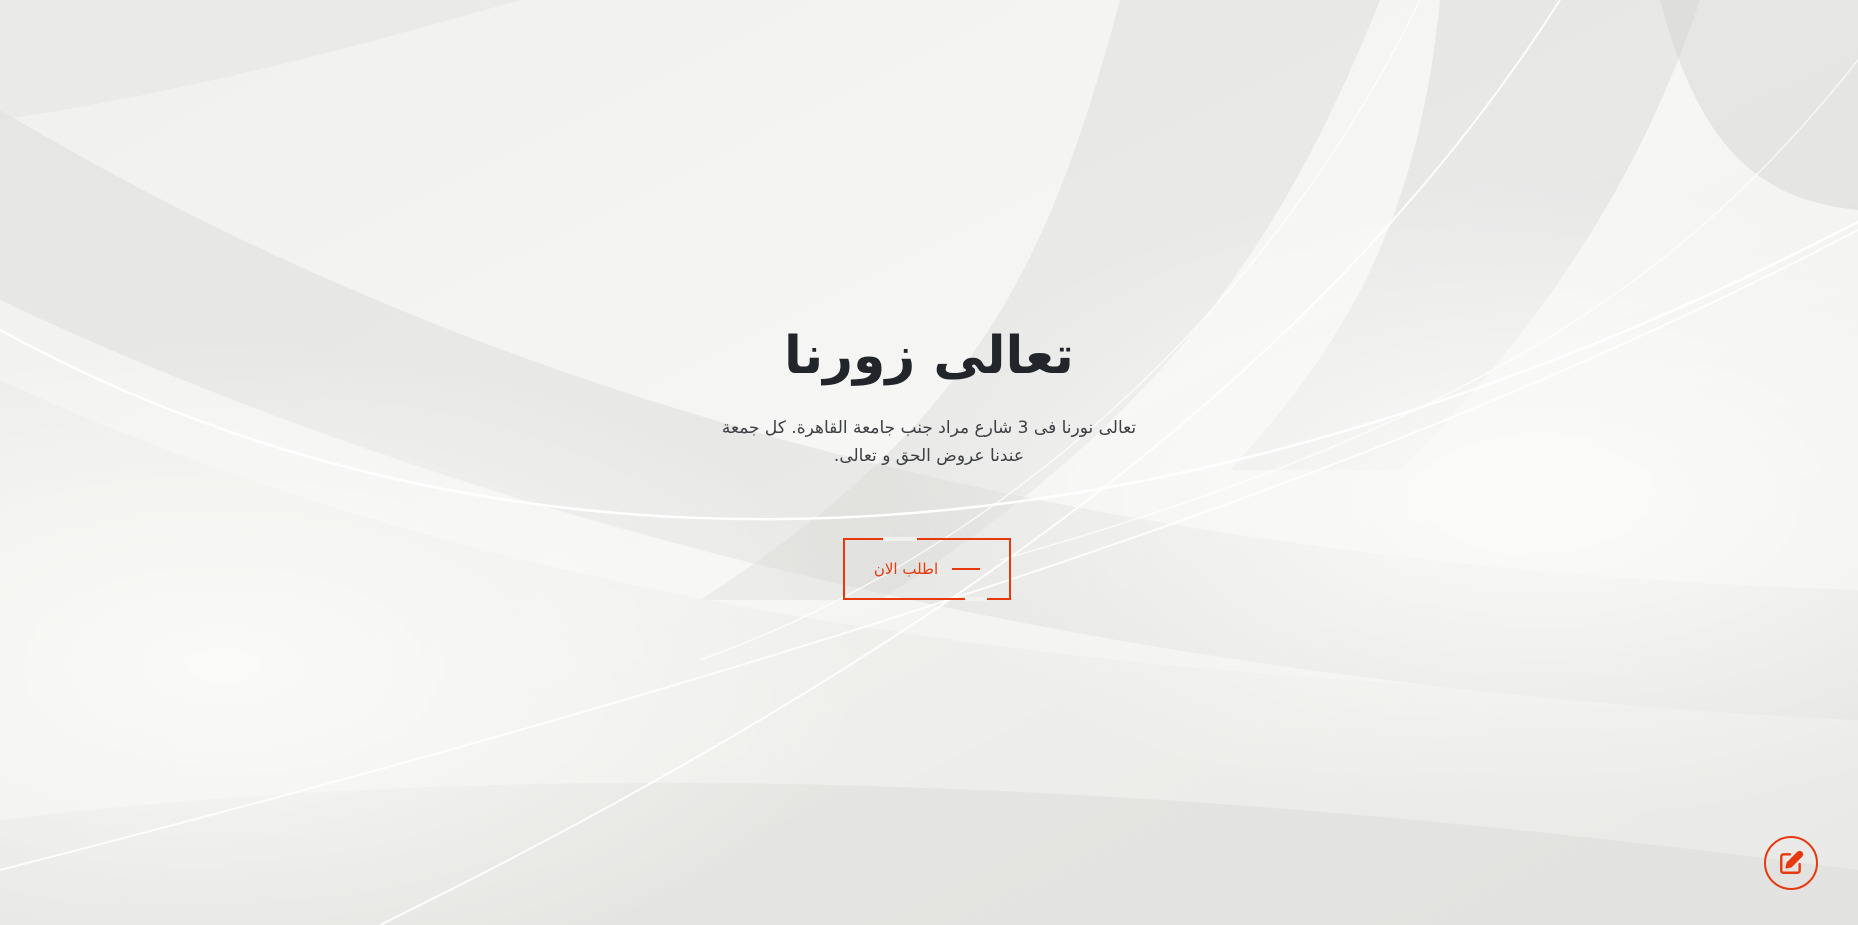 The width and height of the screenshot is (1858, 925). Describe the element at coordinates (900, 539) in the screenshot. I see `button-notch-top` at that location.